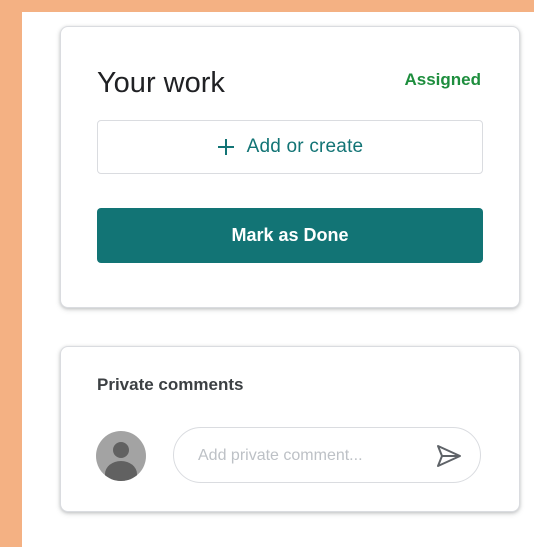  Describe the element at coordinates (449, 456) in the screenshot. I see `send-icon` at that location.